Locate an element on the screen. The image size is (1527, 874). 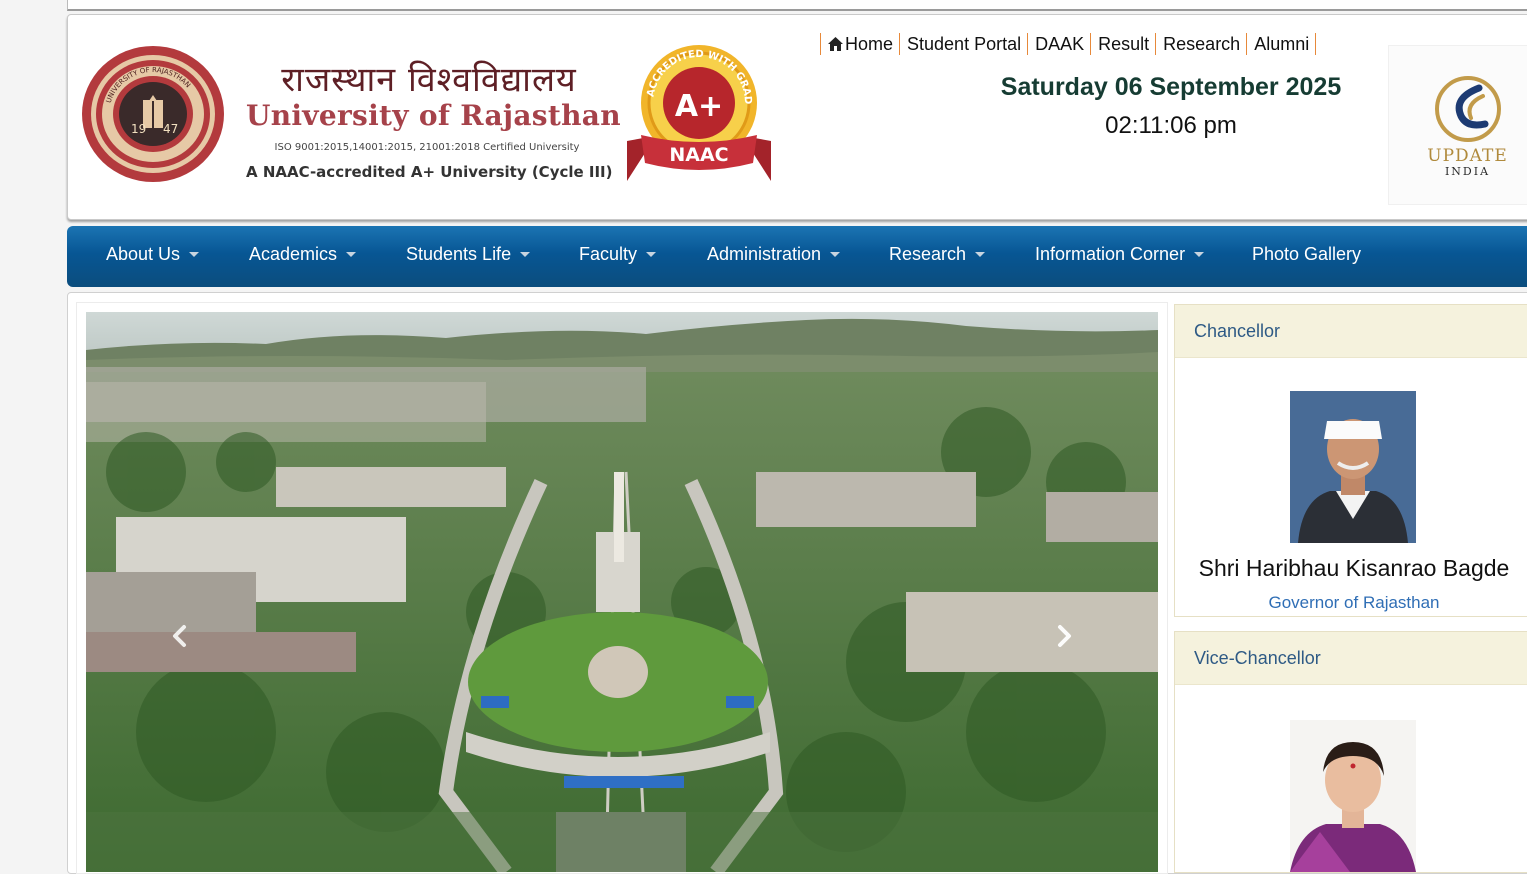
nav-faculty-label: Faculty is located at coordinates (608, 254).